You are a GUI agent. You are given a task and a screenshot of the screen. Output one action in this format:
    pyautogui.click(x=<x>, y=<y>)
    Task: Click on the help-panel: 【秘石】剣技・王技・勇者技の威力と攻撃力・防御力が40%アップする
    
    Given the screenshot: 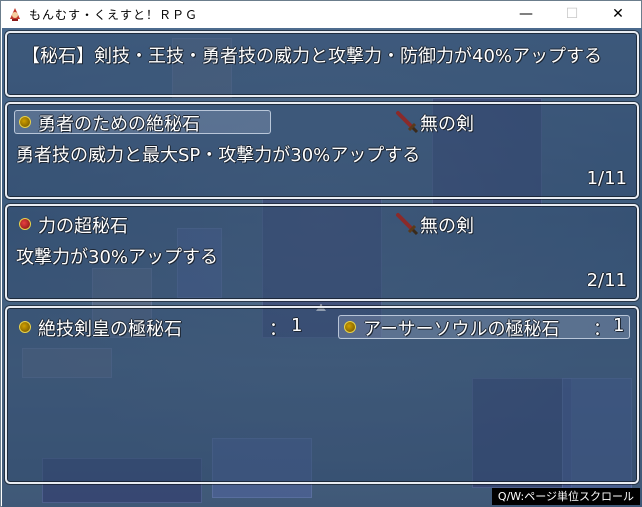 What is the action you would take?
    pyautogui.click(x=322, y=64)
    